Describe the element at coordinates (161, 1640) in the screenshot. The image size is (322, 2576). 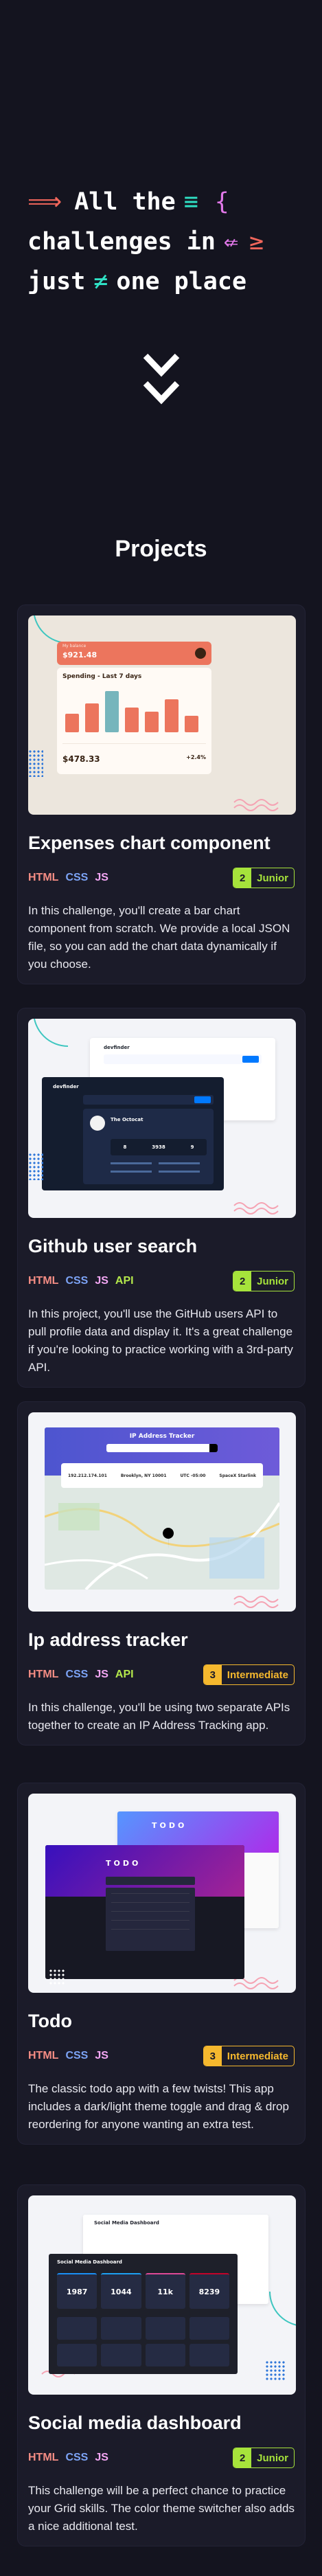
I see `project-title: Ip address tracker` at that location.